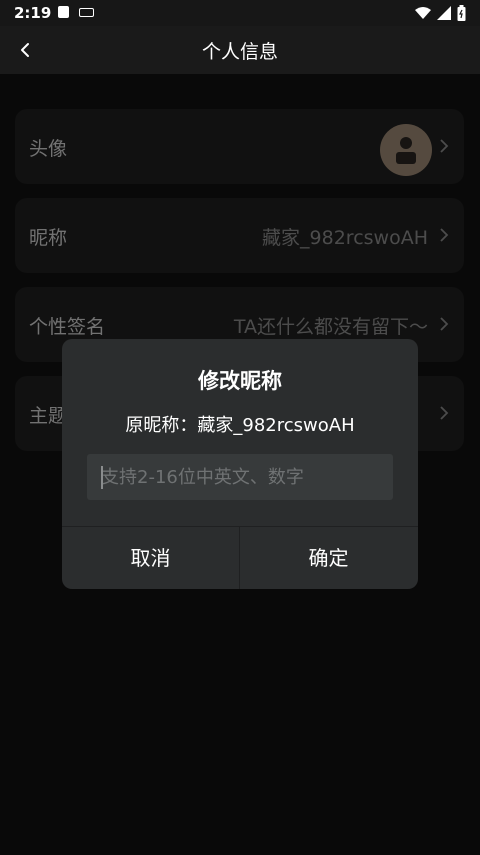 Image resolution: width=480 pixels, height=855 pixels. I want to click on top-app-bar: 个人信息, so click(240, 50).